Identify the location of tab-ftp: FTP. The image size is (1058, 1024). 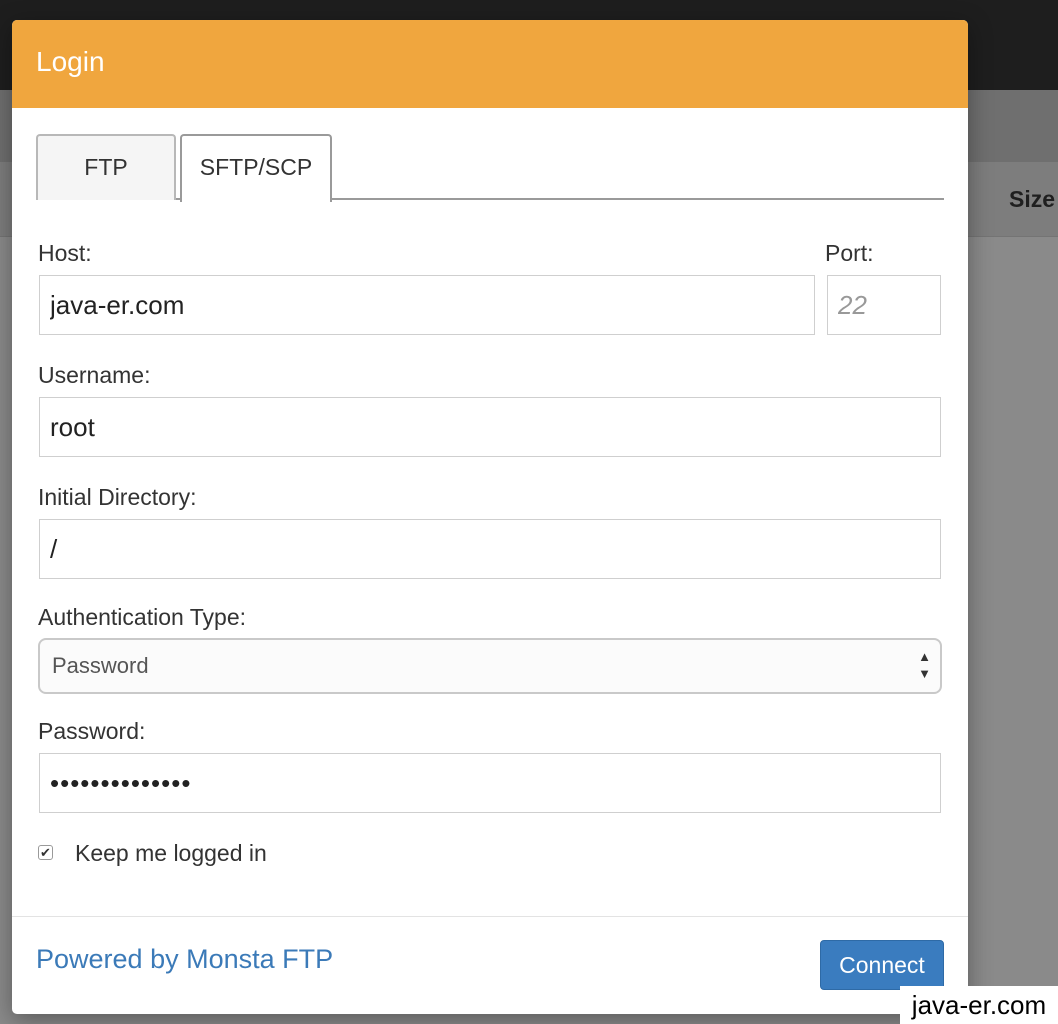
(106, 167).